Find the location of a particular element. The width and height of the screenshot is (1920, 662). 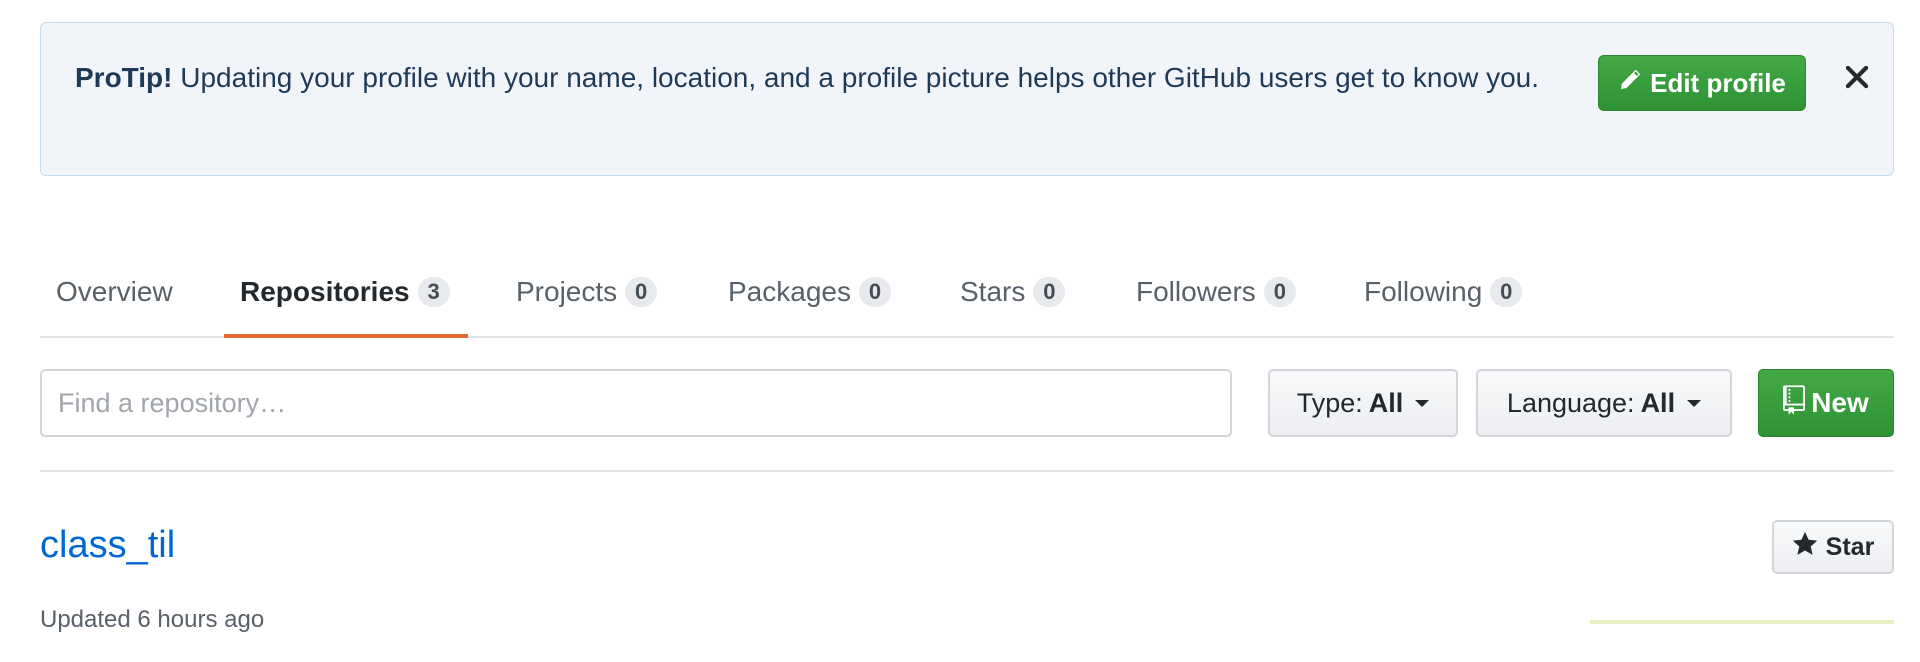

tab-label: Packages is located at coordinates (789, 291).